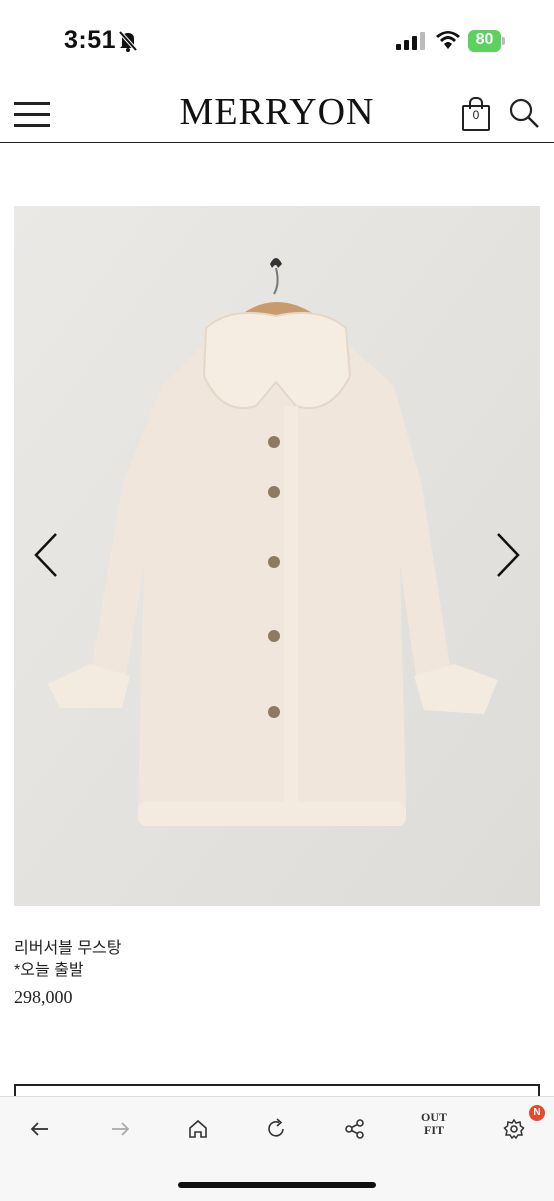 The width and height of the screenshot is (554, 1201). What do you see at coordinates (277, 40) in the screenshot?
I see `status-bar: 3:51 80` at bounding box center [277, 40].